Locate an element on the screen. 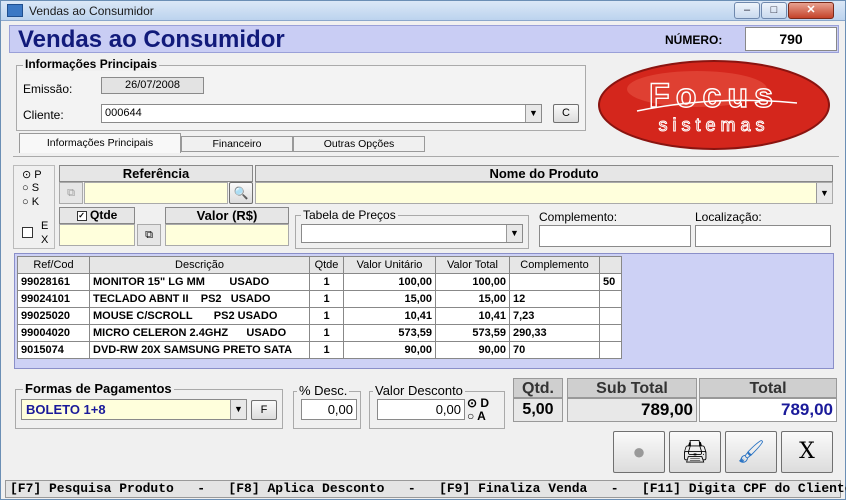  referencia-input is located at coordinates (156, 193).